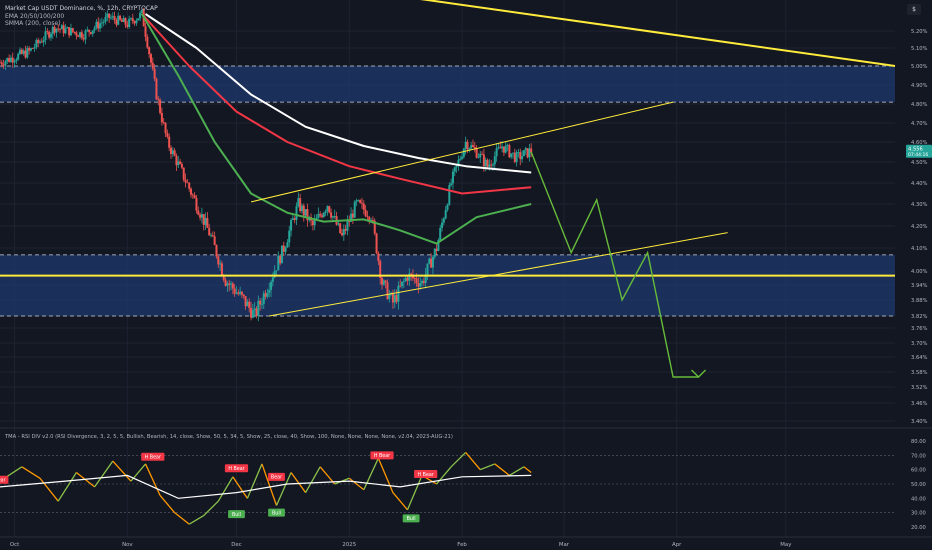 The image size is (932, 550). I want to click on price-tick-label: 4.50%, so click(919, 163).